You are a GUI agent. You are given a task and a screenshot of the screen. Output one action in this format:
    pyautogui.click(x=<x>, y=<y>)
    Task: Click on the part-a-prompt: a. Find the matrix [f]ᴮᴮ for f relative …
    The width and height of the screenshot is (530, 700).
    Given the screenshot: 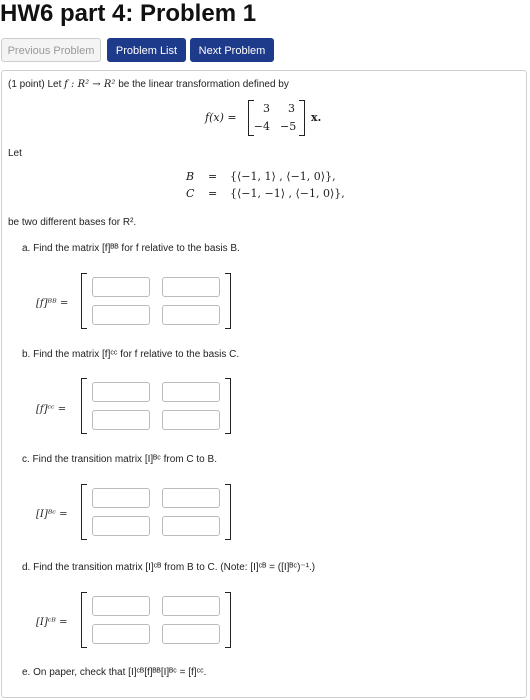 What is the action you would take?
    pyautogui.click(x=131, y=248)
    